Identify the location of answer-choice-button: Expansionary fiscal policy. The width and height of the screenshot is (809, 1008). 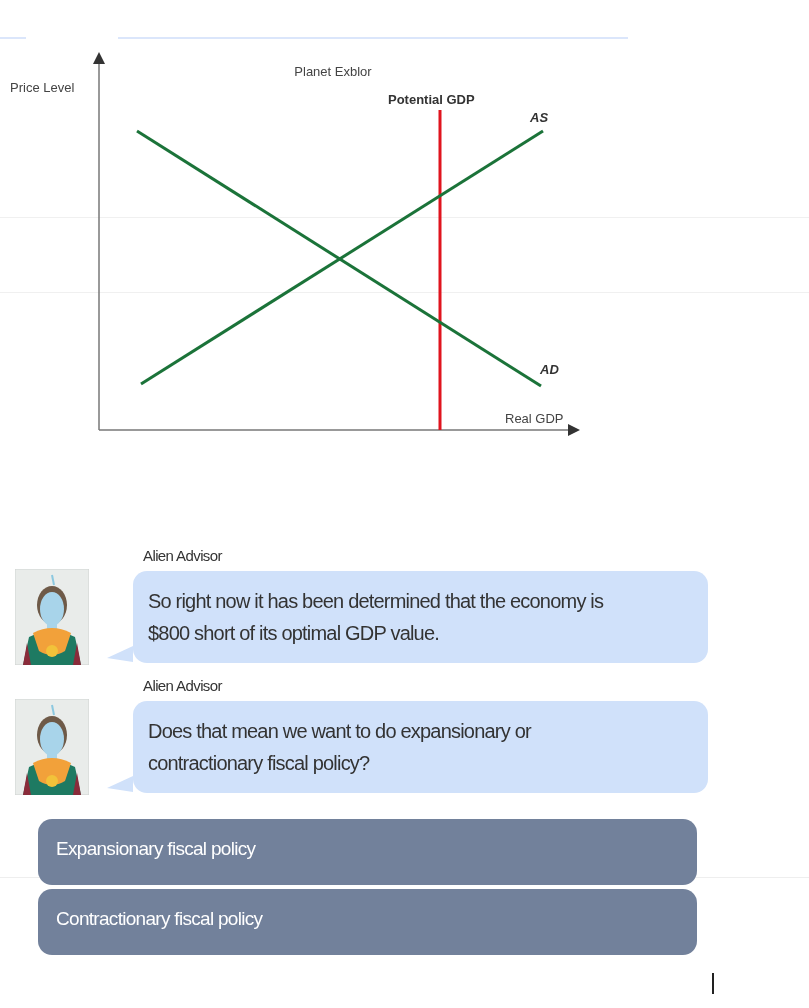
(367, 852).